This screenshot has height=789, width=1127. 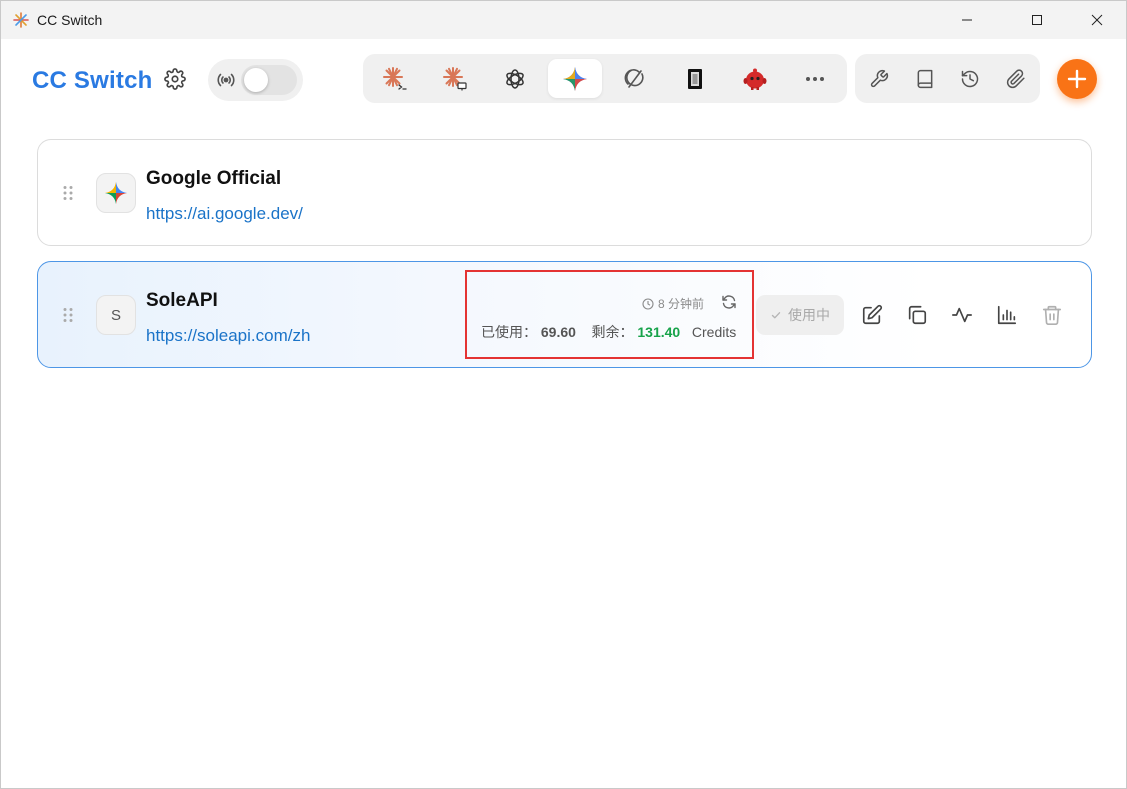 What do you see at coordinates (609, 314) in the screenshot?
I see `usage-panel: 8 分钟前 已使用： 69.60 剩余： 131.40 Credits` at bounding box center [609, 314].